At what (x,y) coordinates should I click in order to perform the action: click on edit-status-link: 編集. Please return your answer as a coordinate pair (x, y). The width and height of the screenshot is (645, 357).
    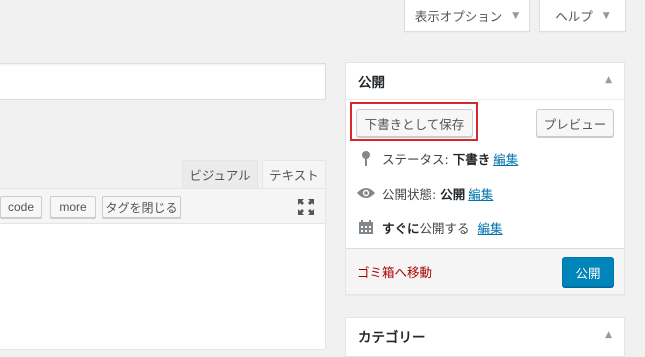
    Looking at the image, I should click on (505, 158).